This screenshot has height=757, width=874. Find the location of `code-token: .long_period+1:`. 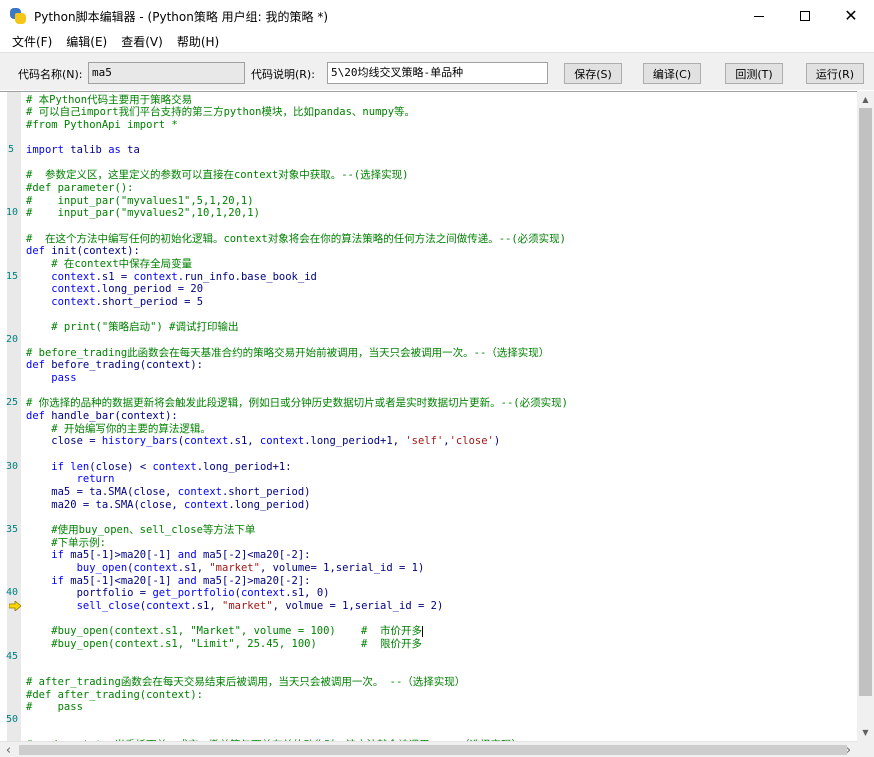

code-token: .long_period+1: is located at coordinates (244, 466).